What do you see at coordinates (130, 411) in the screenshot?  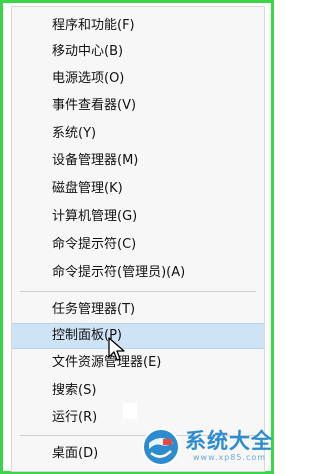 I see `obscured-region` at bounding box center [130, 411].